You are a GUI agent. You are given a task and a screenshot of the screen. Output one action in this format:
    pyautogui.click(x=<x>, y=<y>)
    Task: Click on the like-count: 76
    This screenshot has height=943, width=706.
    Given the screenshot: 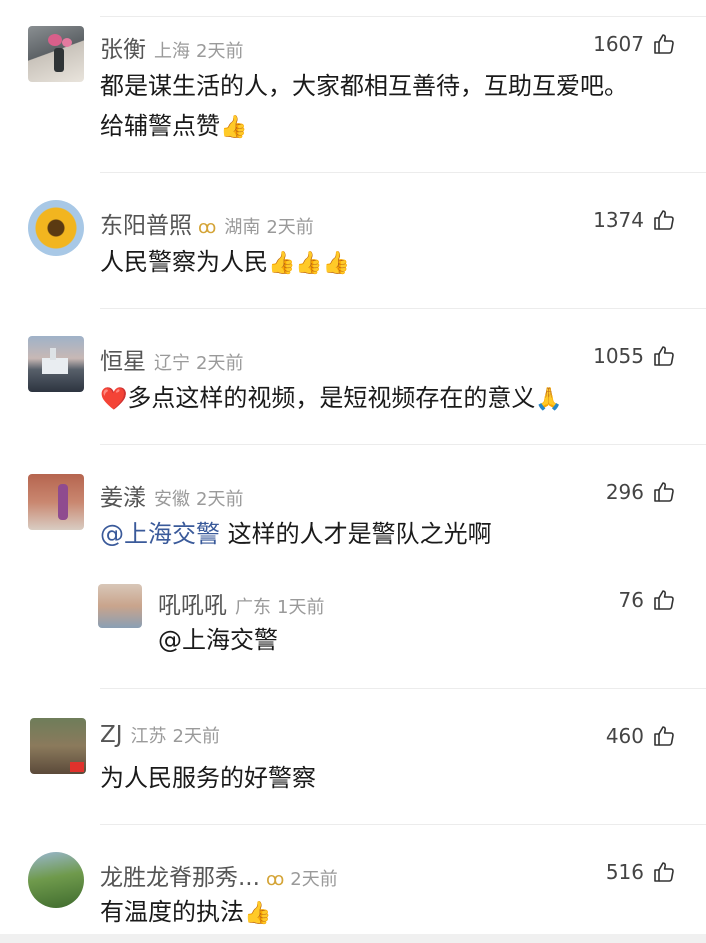 What is the action you would take?
    pyautogui.click(x=631, y=600)
    